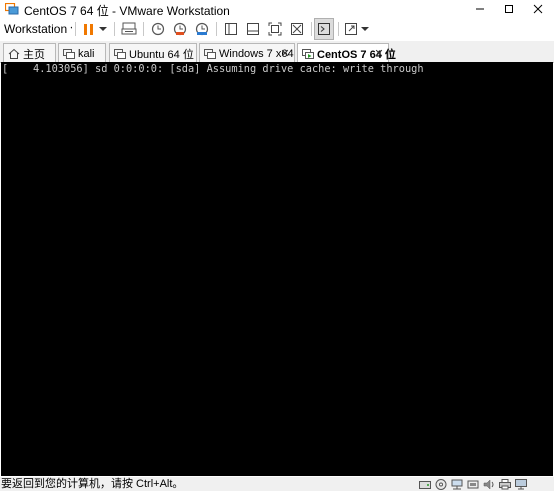  I want to click on pause-button, so click(95, 29).